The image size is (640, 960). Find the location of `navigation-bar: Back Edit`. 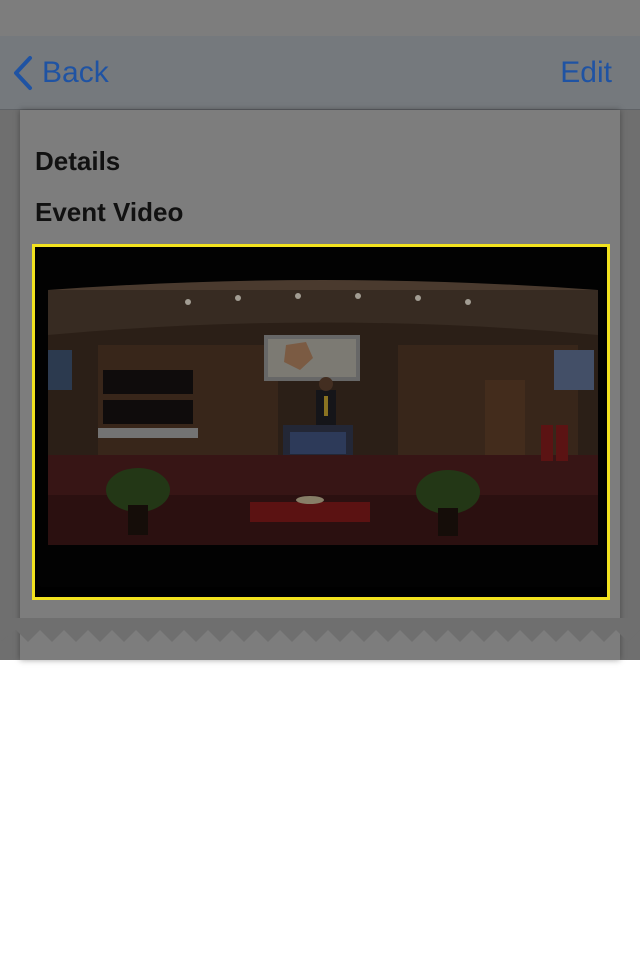

navigation-bar: Back Edit is located at coordinates (320, 73).